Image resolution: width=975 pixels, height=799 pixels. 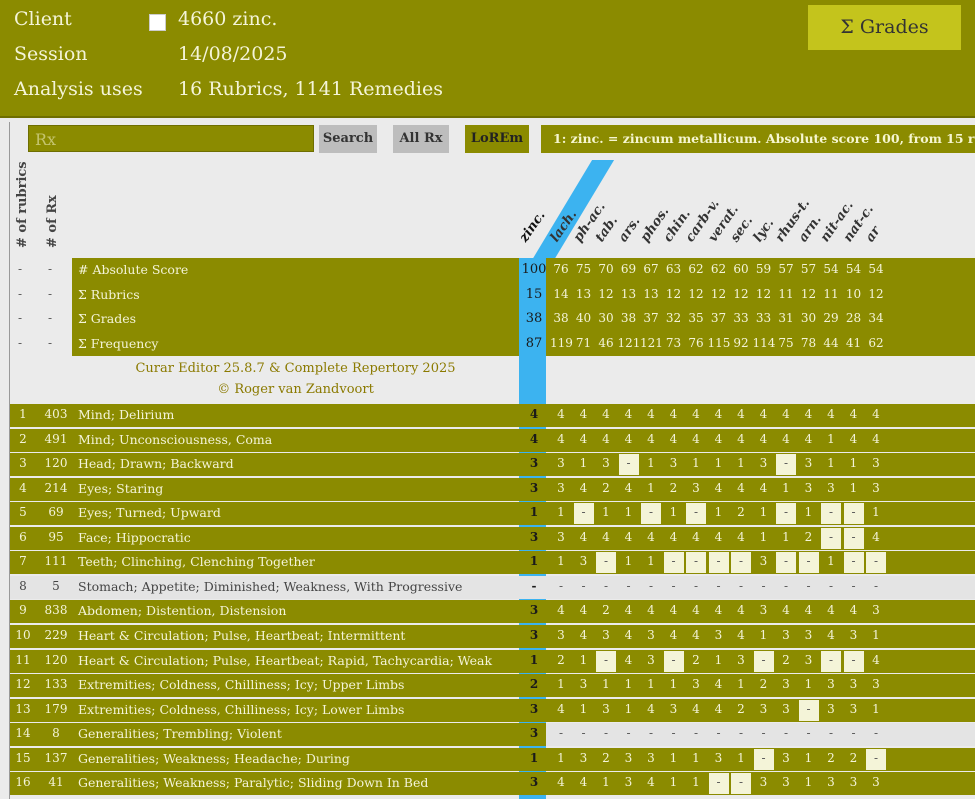 What do you see at coordinates (534, 708) in the screenshot?
I see `zinc-grade: 3` at bounding box center [534, 708].